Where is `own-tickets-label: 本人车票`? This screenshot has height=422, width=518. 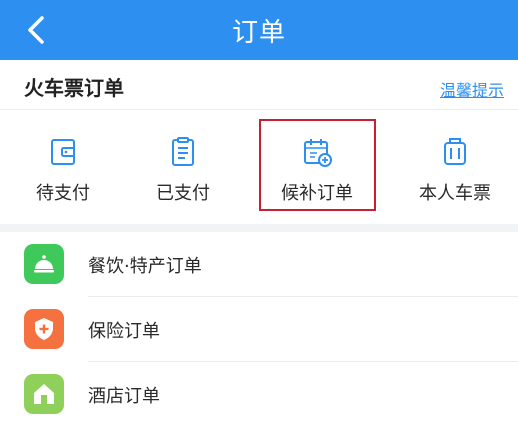 own-tickets-label: 本人车票 is located at coordinates (455, 193).